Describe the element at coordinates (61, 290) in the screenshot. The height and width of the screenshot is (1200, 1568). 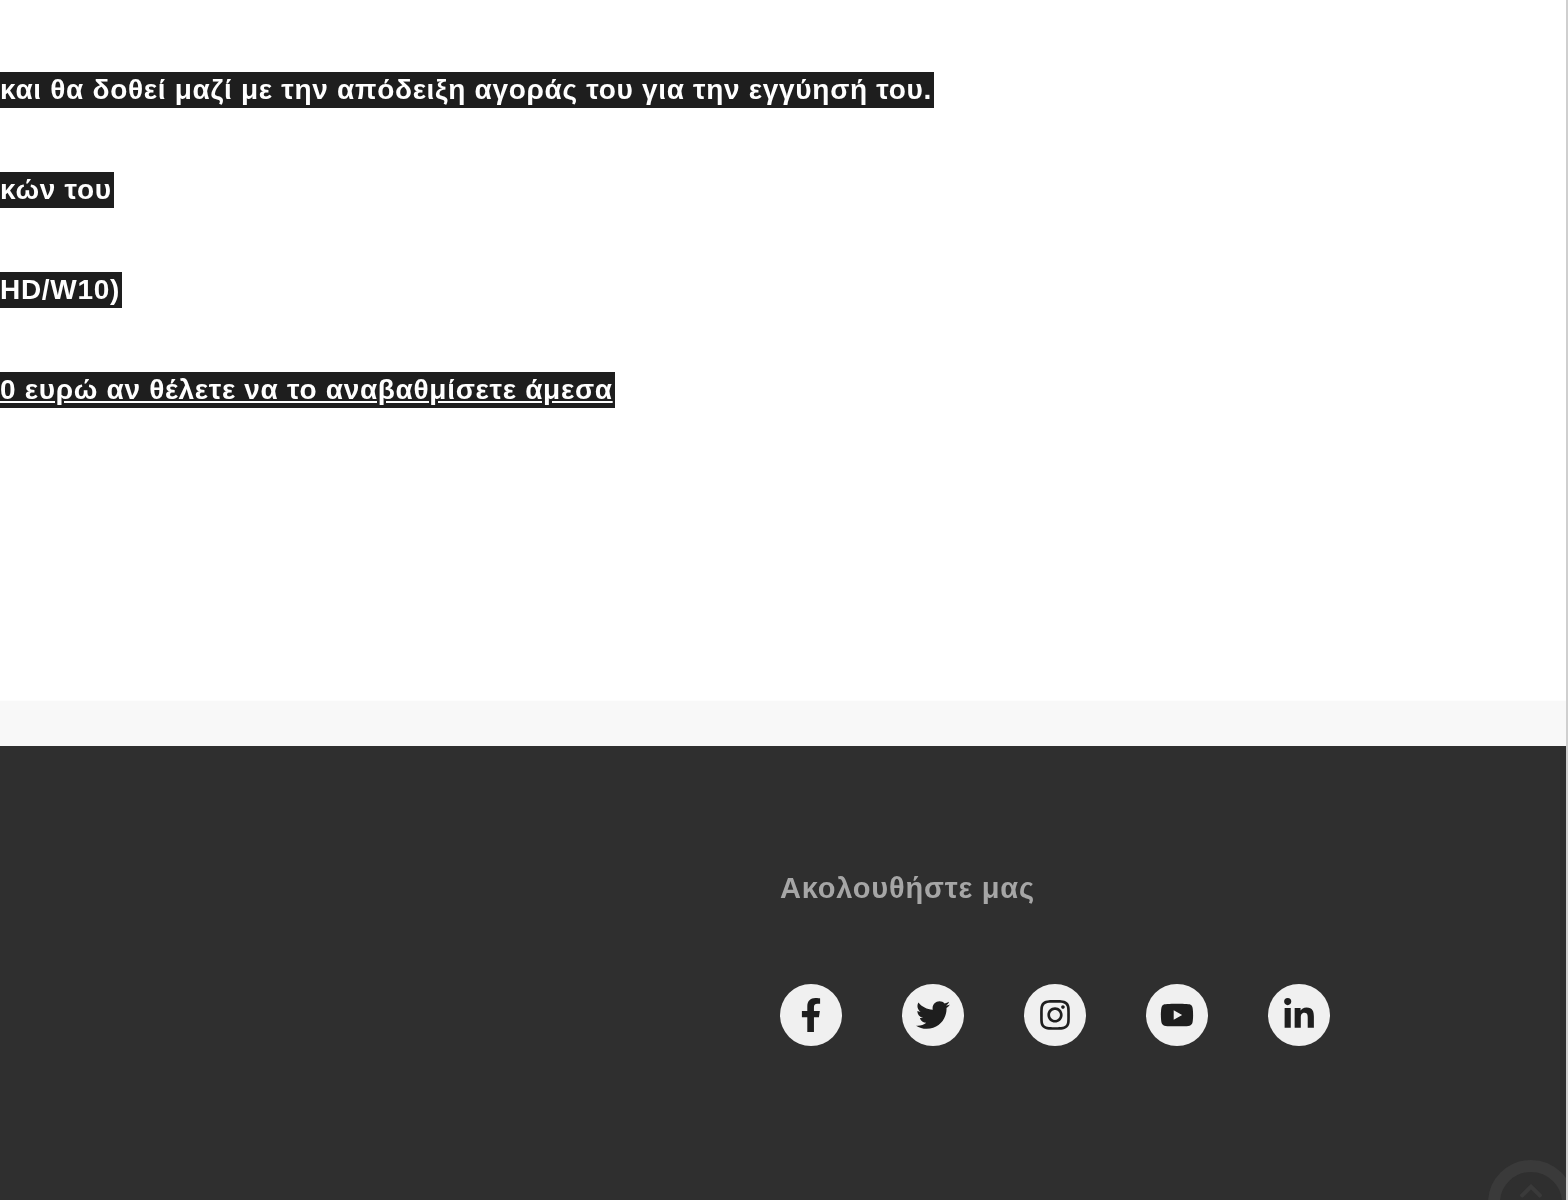
I see `highlighted-text: HD/W10)` at that location.